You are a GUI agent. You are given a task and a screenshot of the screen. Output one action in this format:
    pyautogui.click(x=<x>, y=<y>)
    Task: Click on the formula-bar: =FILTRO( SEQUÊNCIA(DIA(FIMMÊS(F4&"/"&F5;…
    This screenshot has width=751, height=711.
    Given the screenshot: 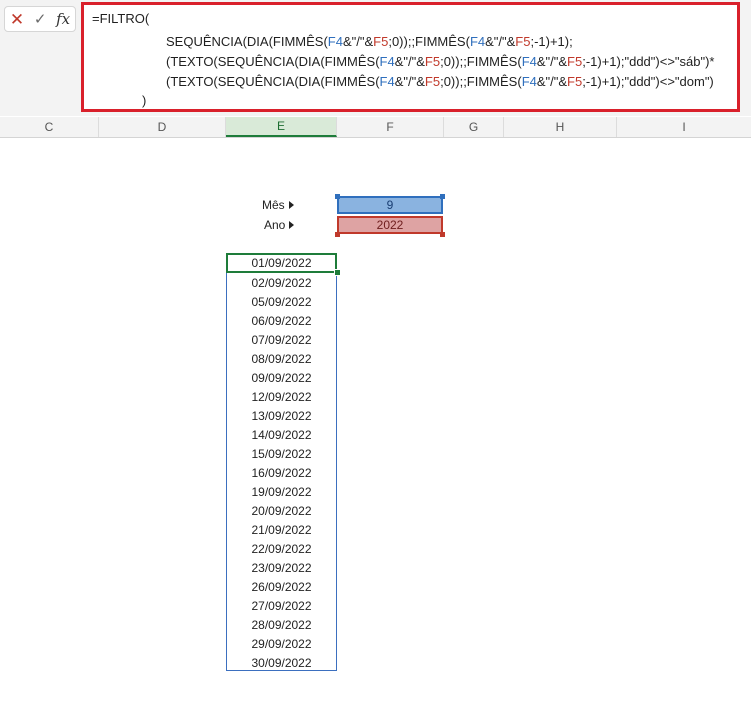 What is the action you would take?
    pyautogui.click(x=410, y=57)
    